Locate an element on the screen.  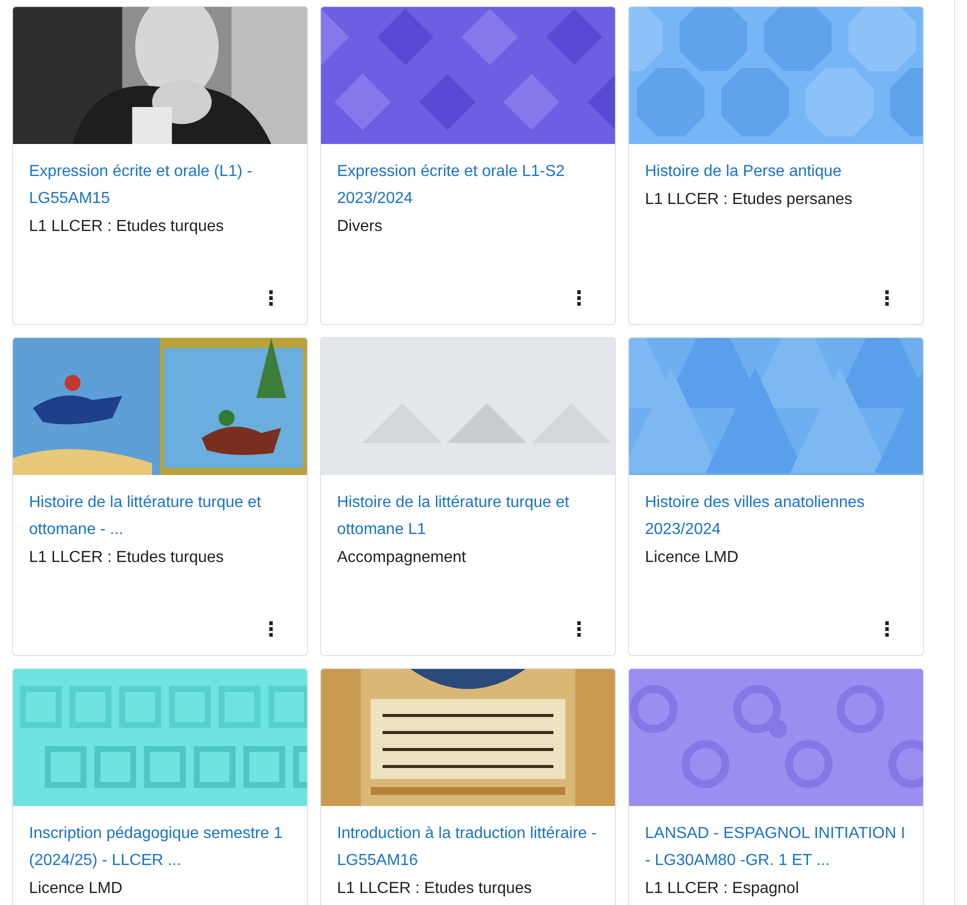
course-category: Divers is located at coordinates (360, 227).